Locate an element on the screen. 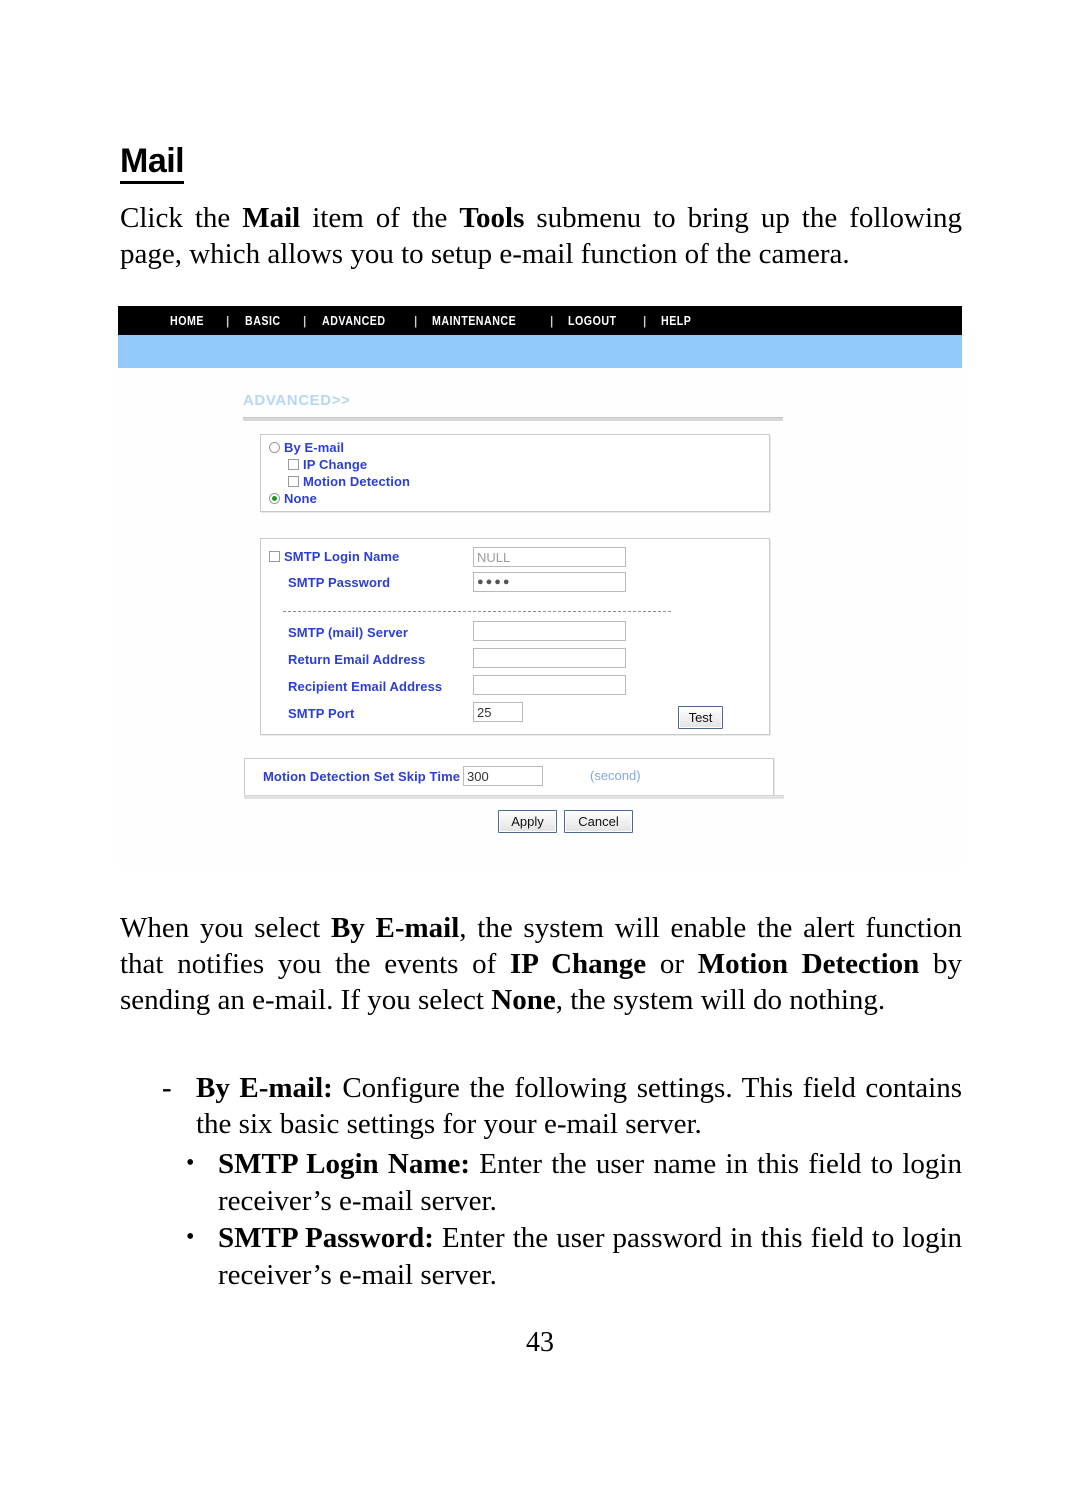  motion-skip-time-label: Motion Detection Set Skip Time is located at coordinates (362, 776).